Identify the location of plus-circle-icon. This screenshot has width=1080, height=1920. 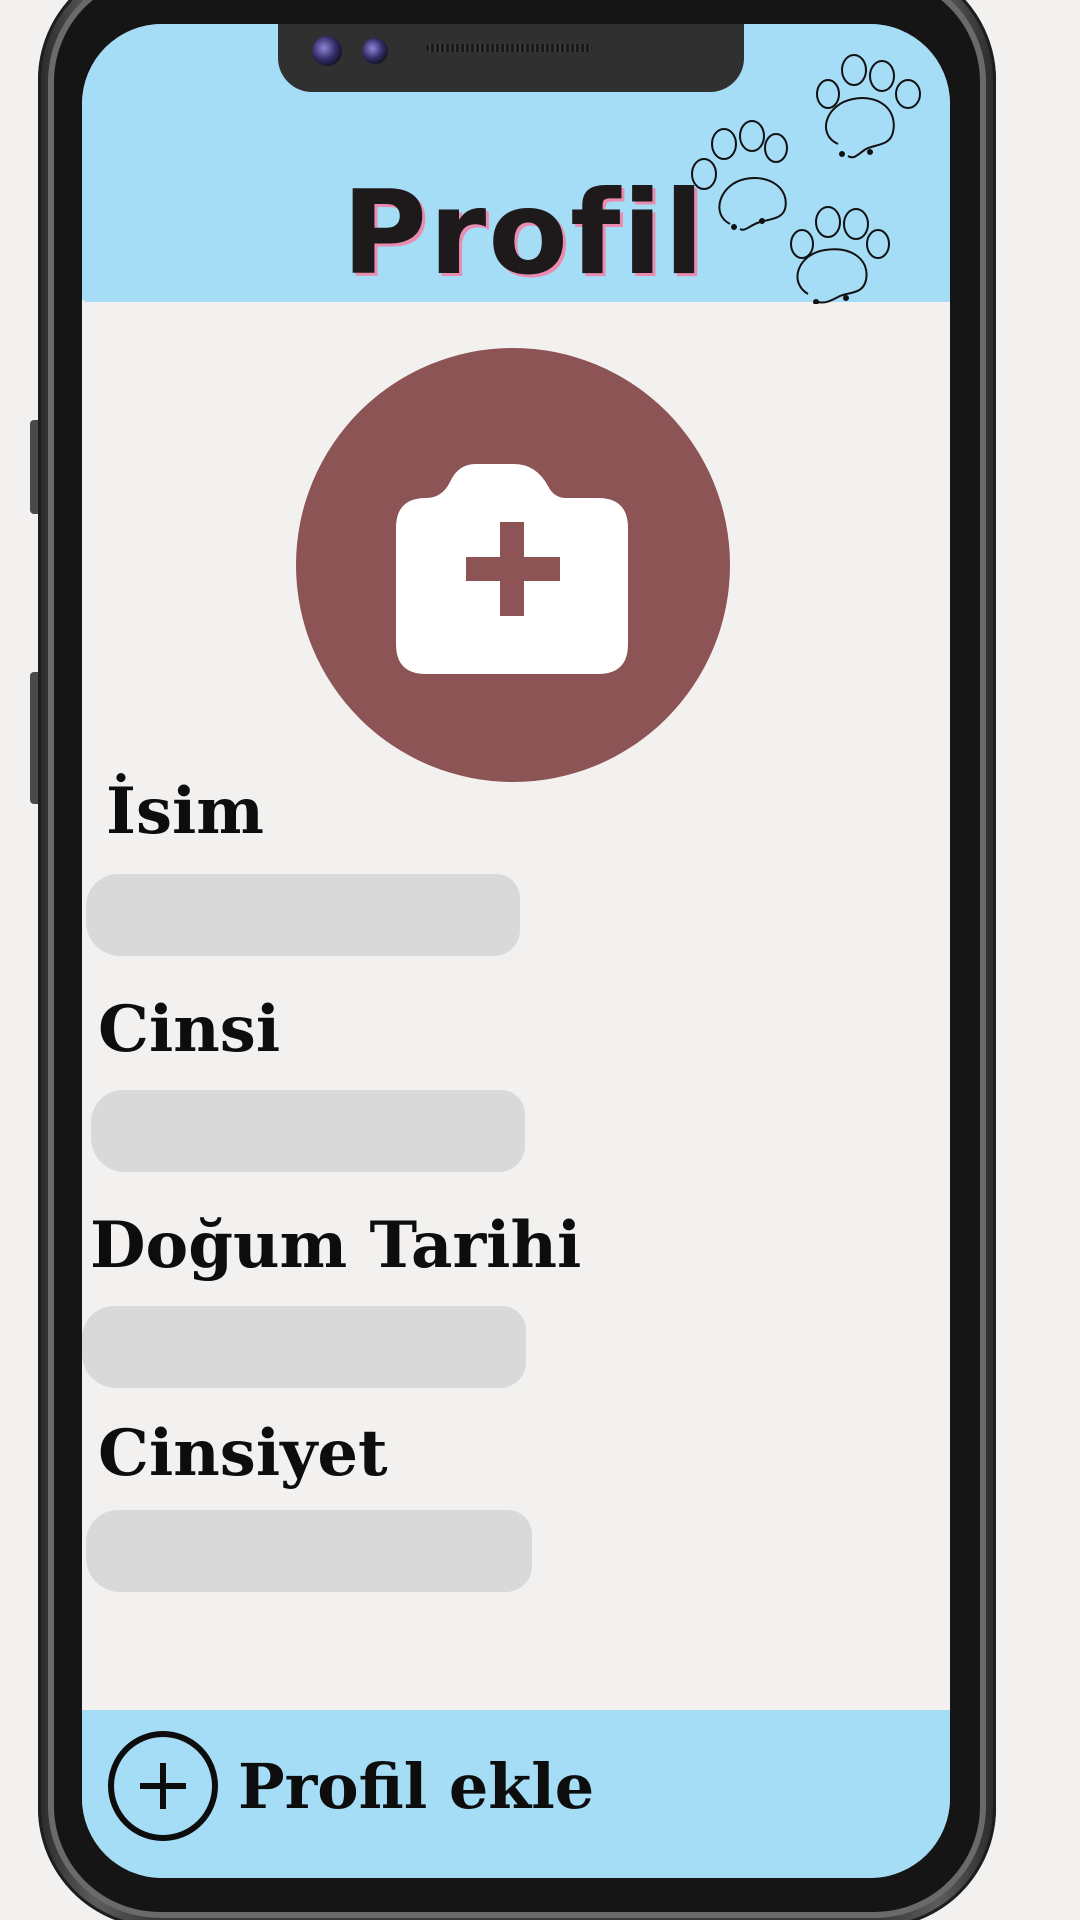
(163, 1786).